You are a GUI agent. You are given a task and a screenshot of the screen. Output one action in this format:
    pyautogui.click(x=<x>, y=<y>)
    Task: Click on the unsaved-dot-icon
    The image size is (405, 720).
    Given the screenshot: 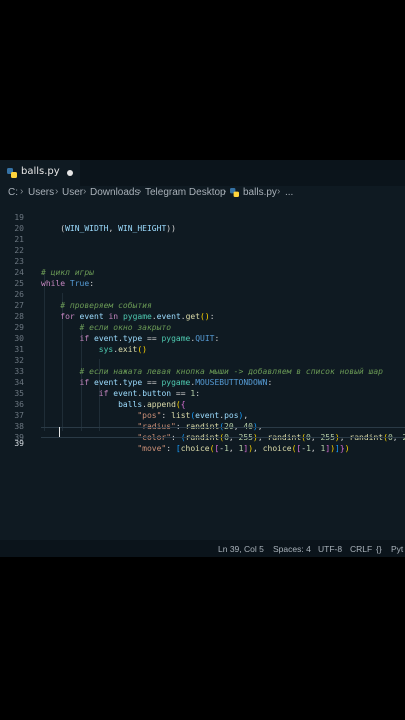 What is the action you would take?
    pyautogui.click(x=70, y=173)
    